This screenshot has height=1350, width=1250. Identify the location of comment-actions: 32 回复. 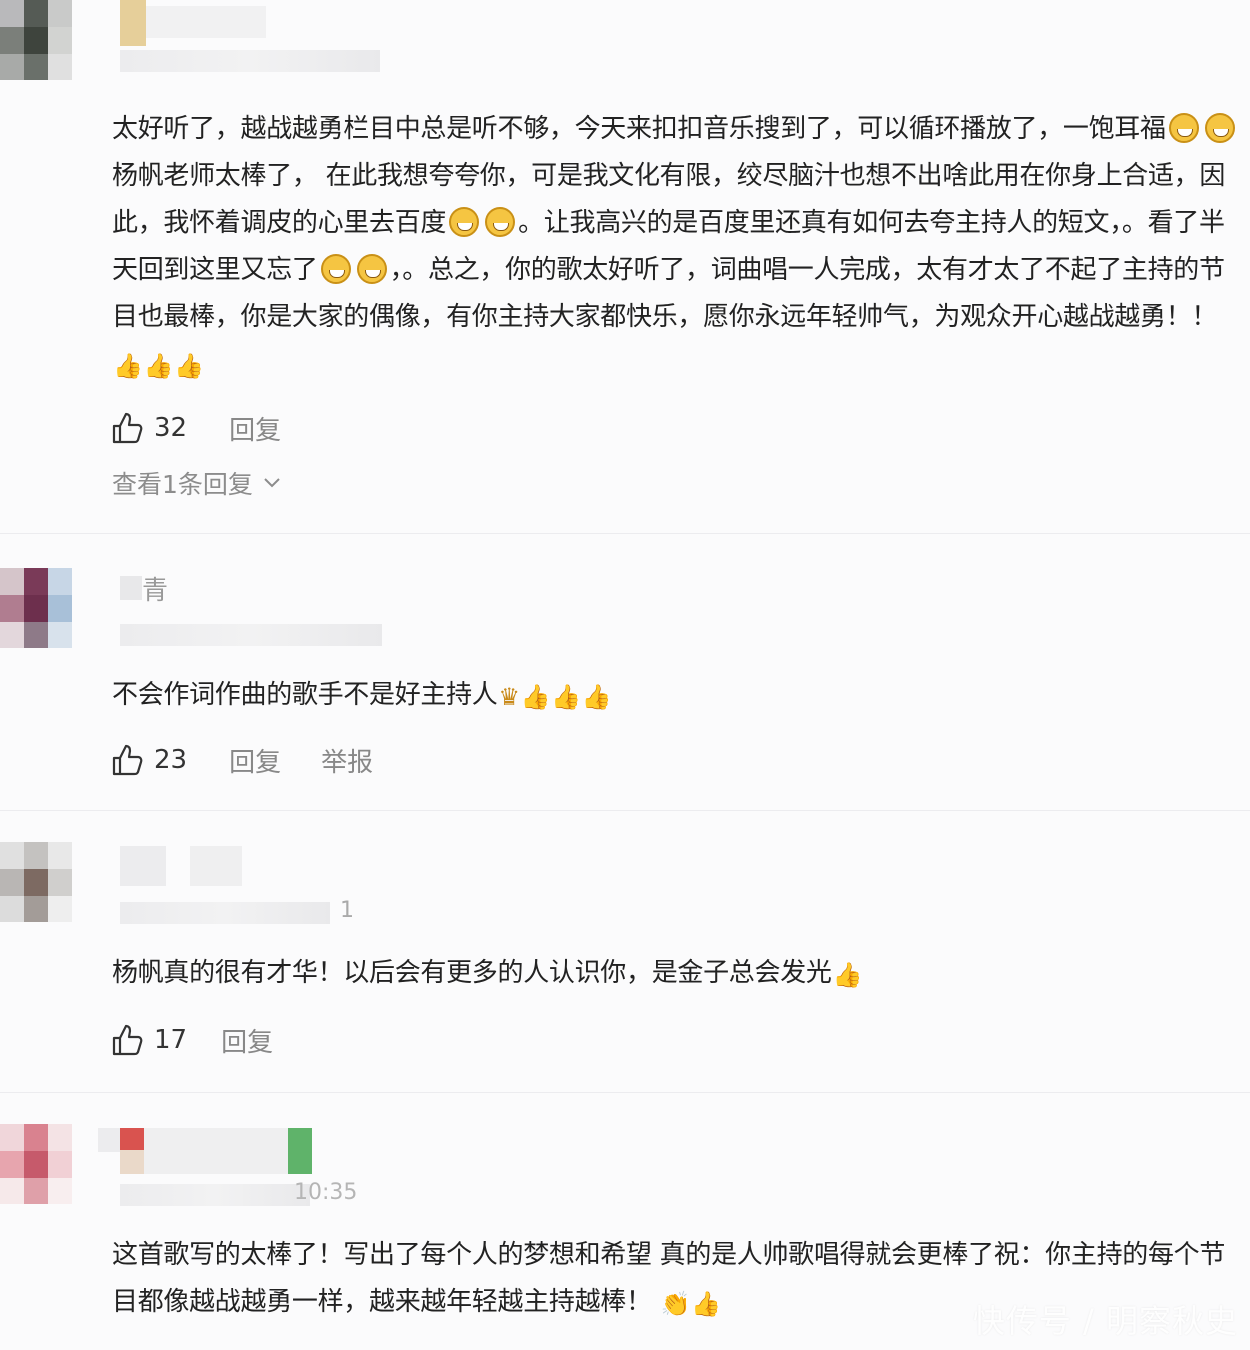
(215, 428).